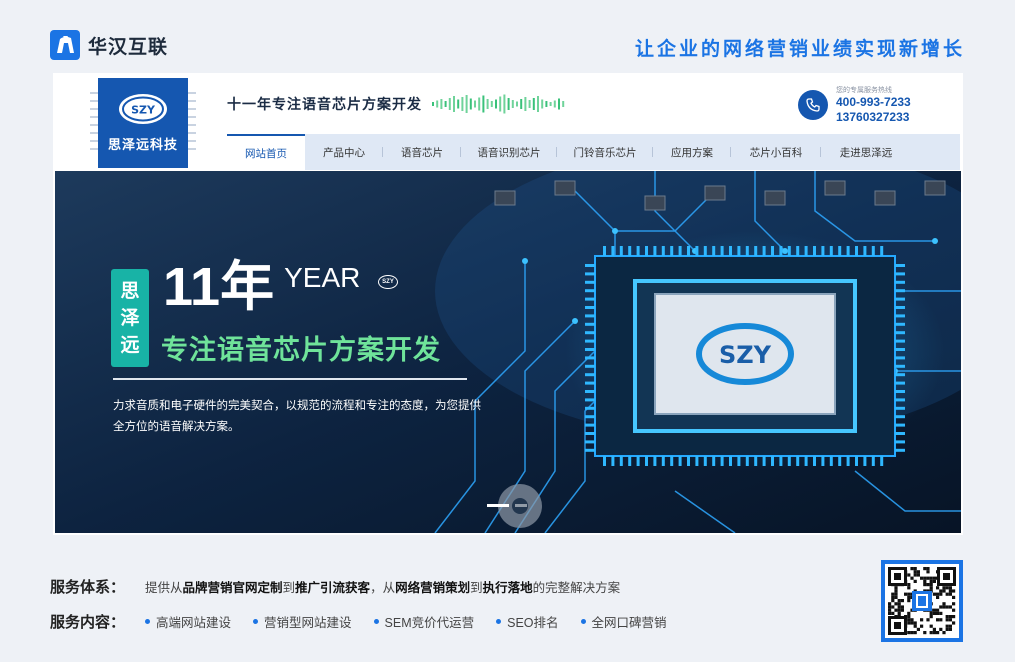 The image size is (1015, 662). What do you see at coordinates (864, 90) in the screenshot?
I see `contact-label: 您的专属服务热线` at bounding box center [864, 90].